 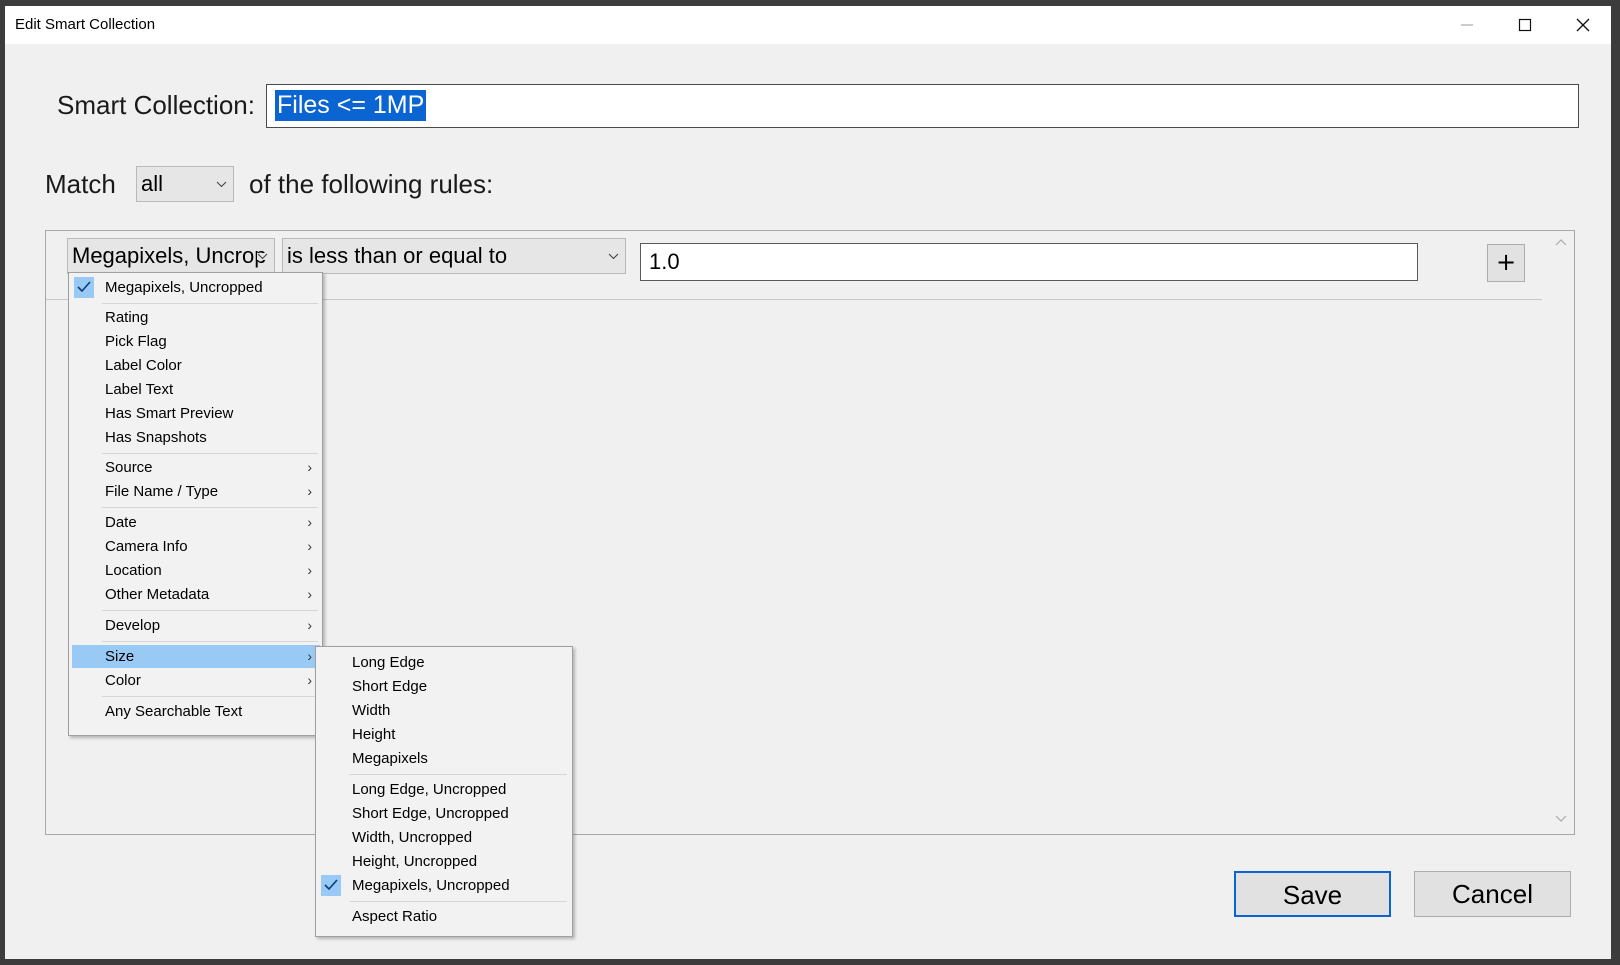 What do you see at coordinates (196, 467) in the screenshot?
I see `menu-item-source: Source ›` at bounding box center [196, 467].